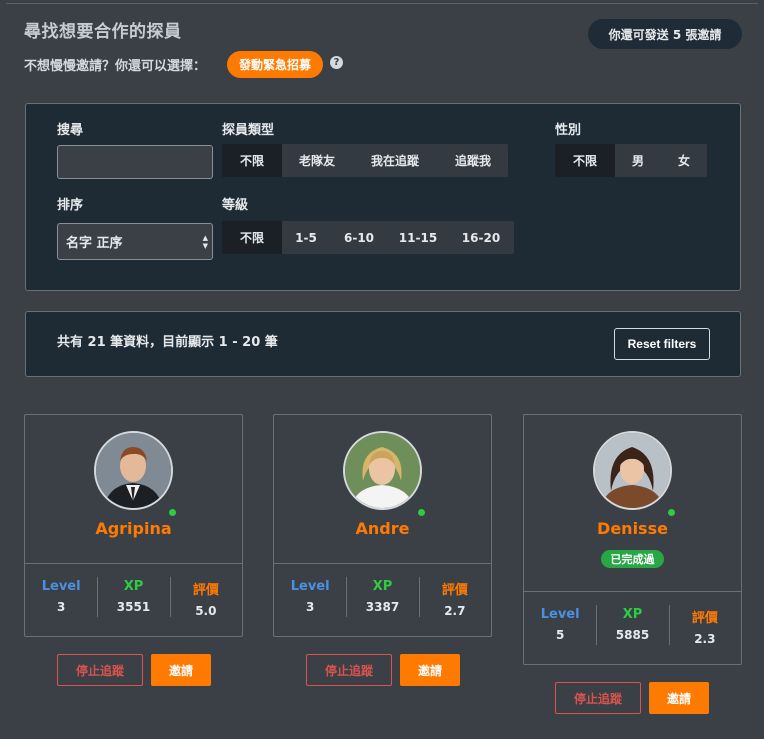 This screenshot has width=764, height=739. What do you see at coordinates (382, 2) in the screenshot?
I see `top-divider` at bounding box center [382, 2].